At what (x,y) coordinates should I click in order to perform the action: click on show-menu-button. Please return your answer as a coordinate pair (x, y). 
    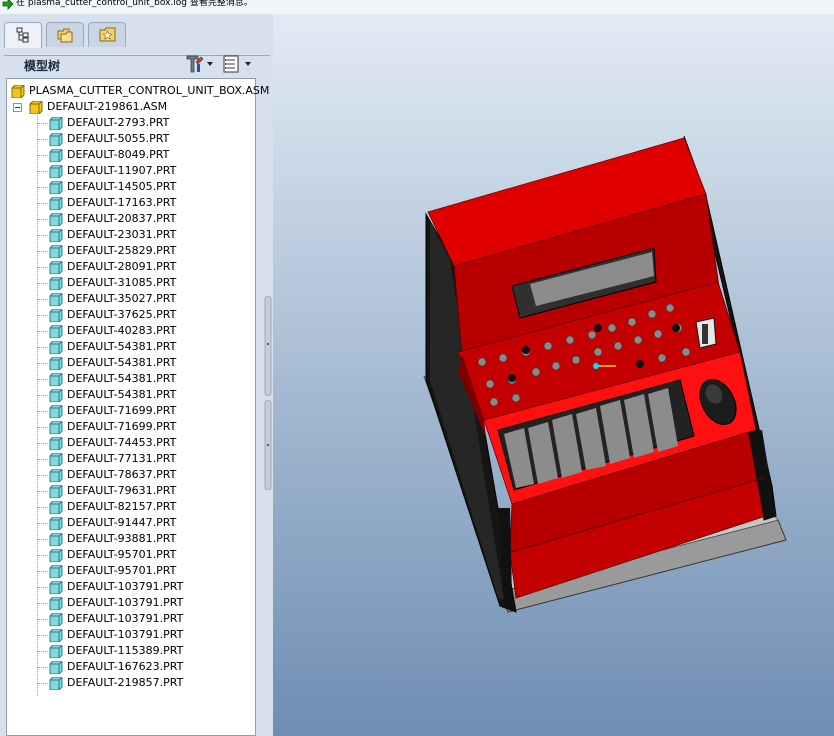
    Looking at the image, I should click on (239, 64).